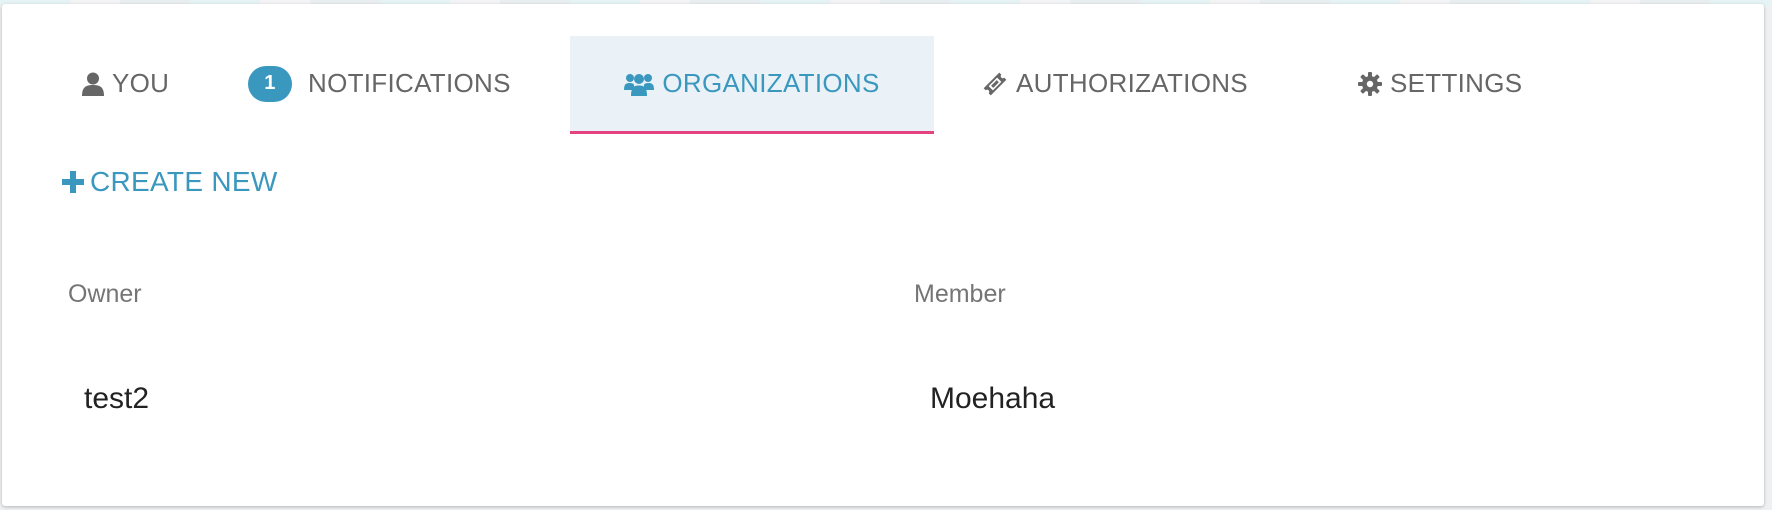  What do you see at coordinates (141, 83) in the screenshot?
I see `tab-you-label: YOU` at bounding box center [141, 83].